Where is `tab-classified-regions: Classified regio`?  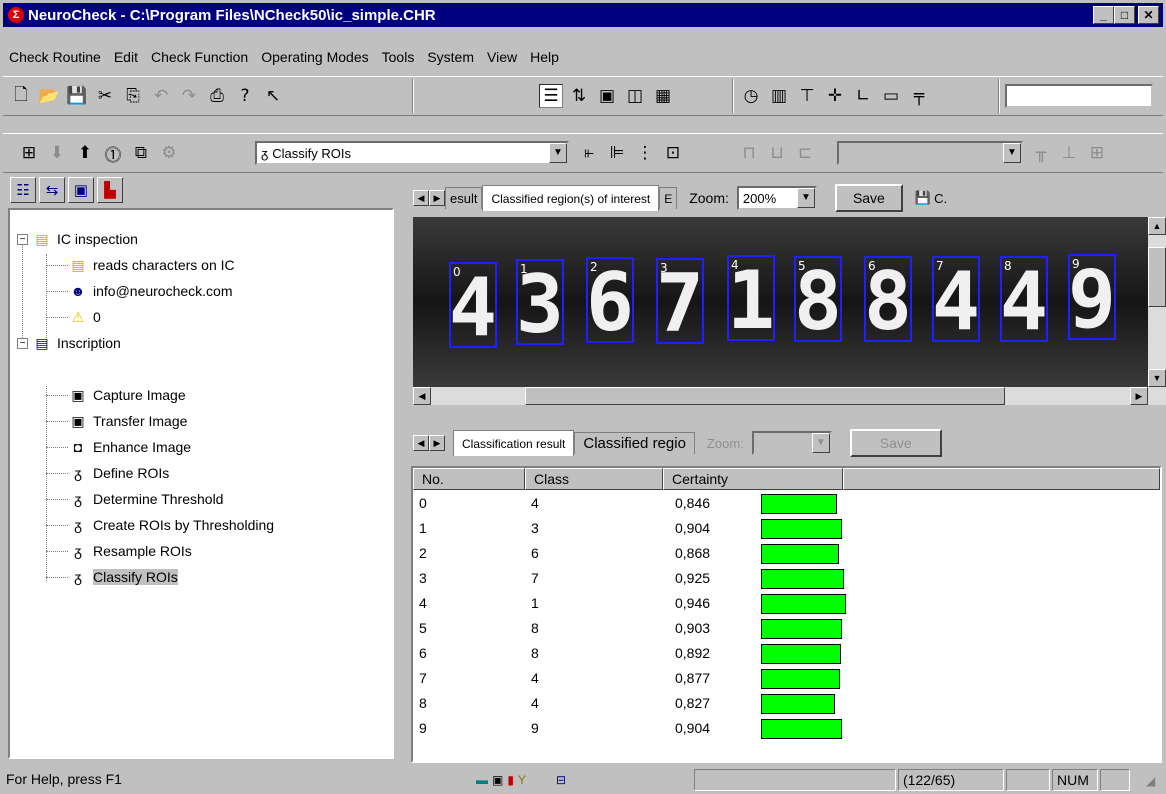
tab-classified-regions: Classified regio is located at coordinates (634, 443).